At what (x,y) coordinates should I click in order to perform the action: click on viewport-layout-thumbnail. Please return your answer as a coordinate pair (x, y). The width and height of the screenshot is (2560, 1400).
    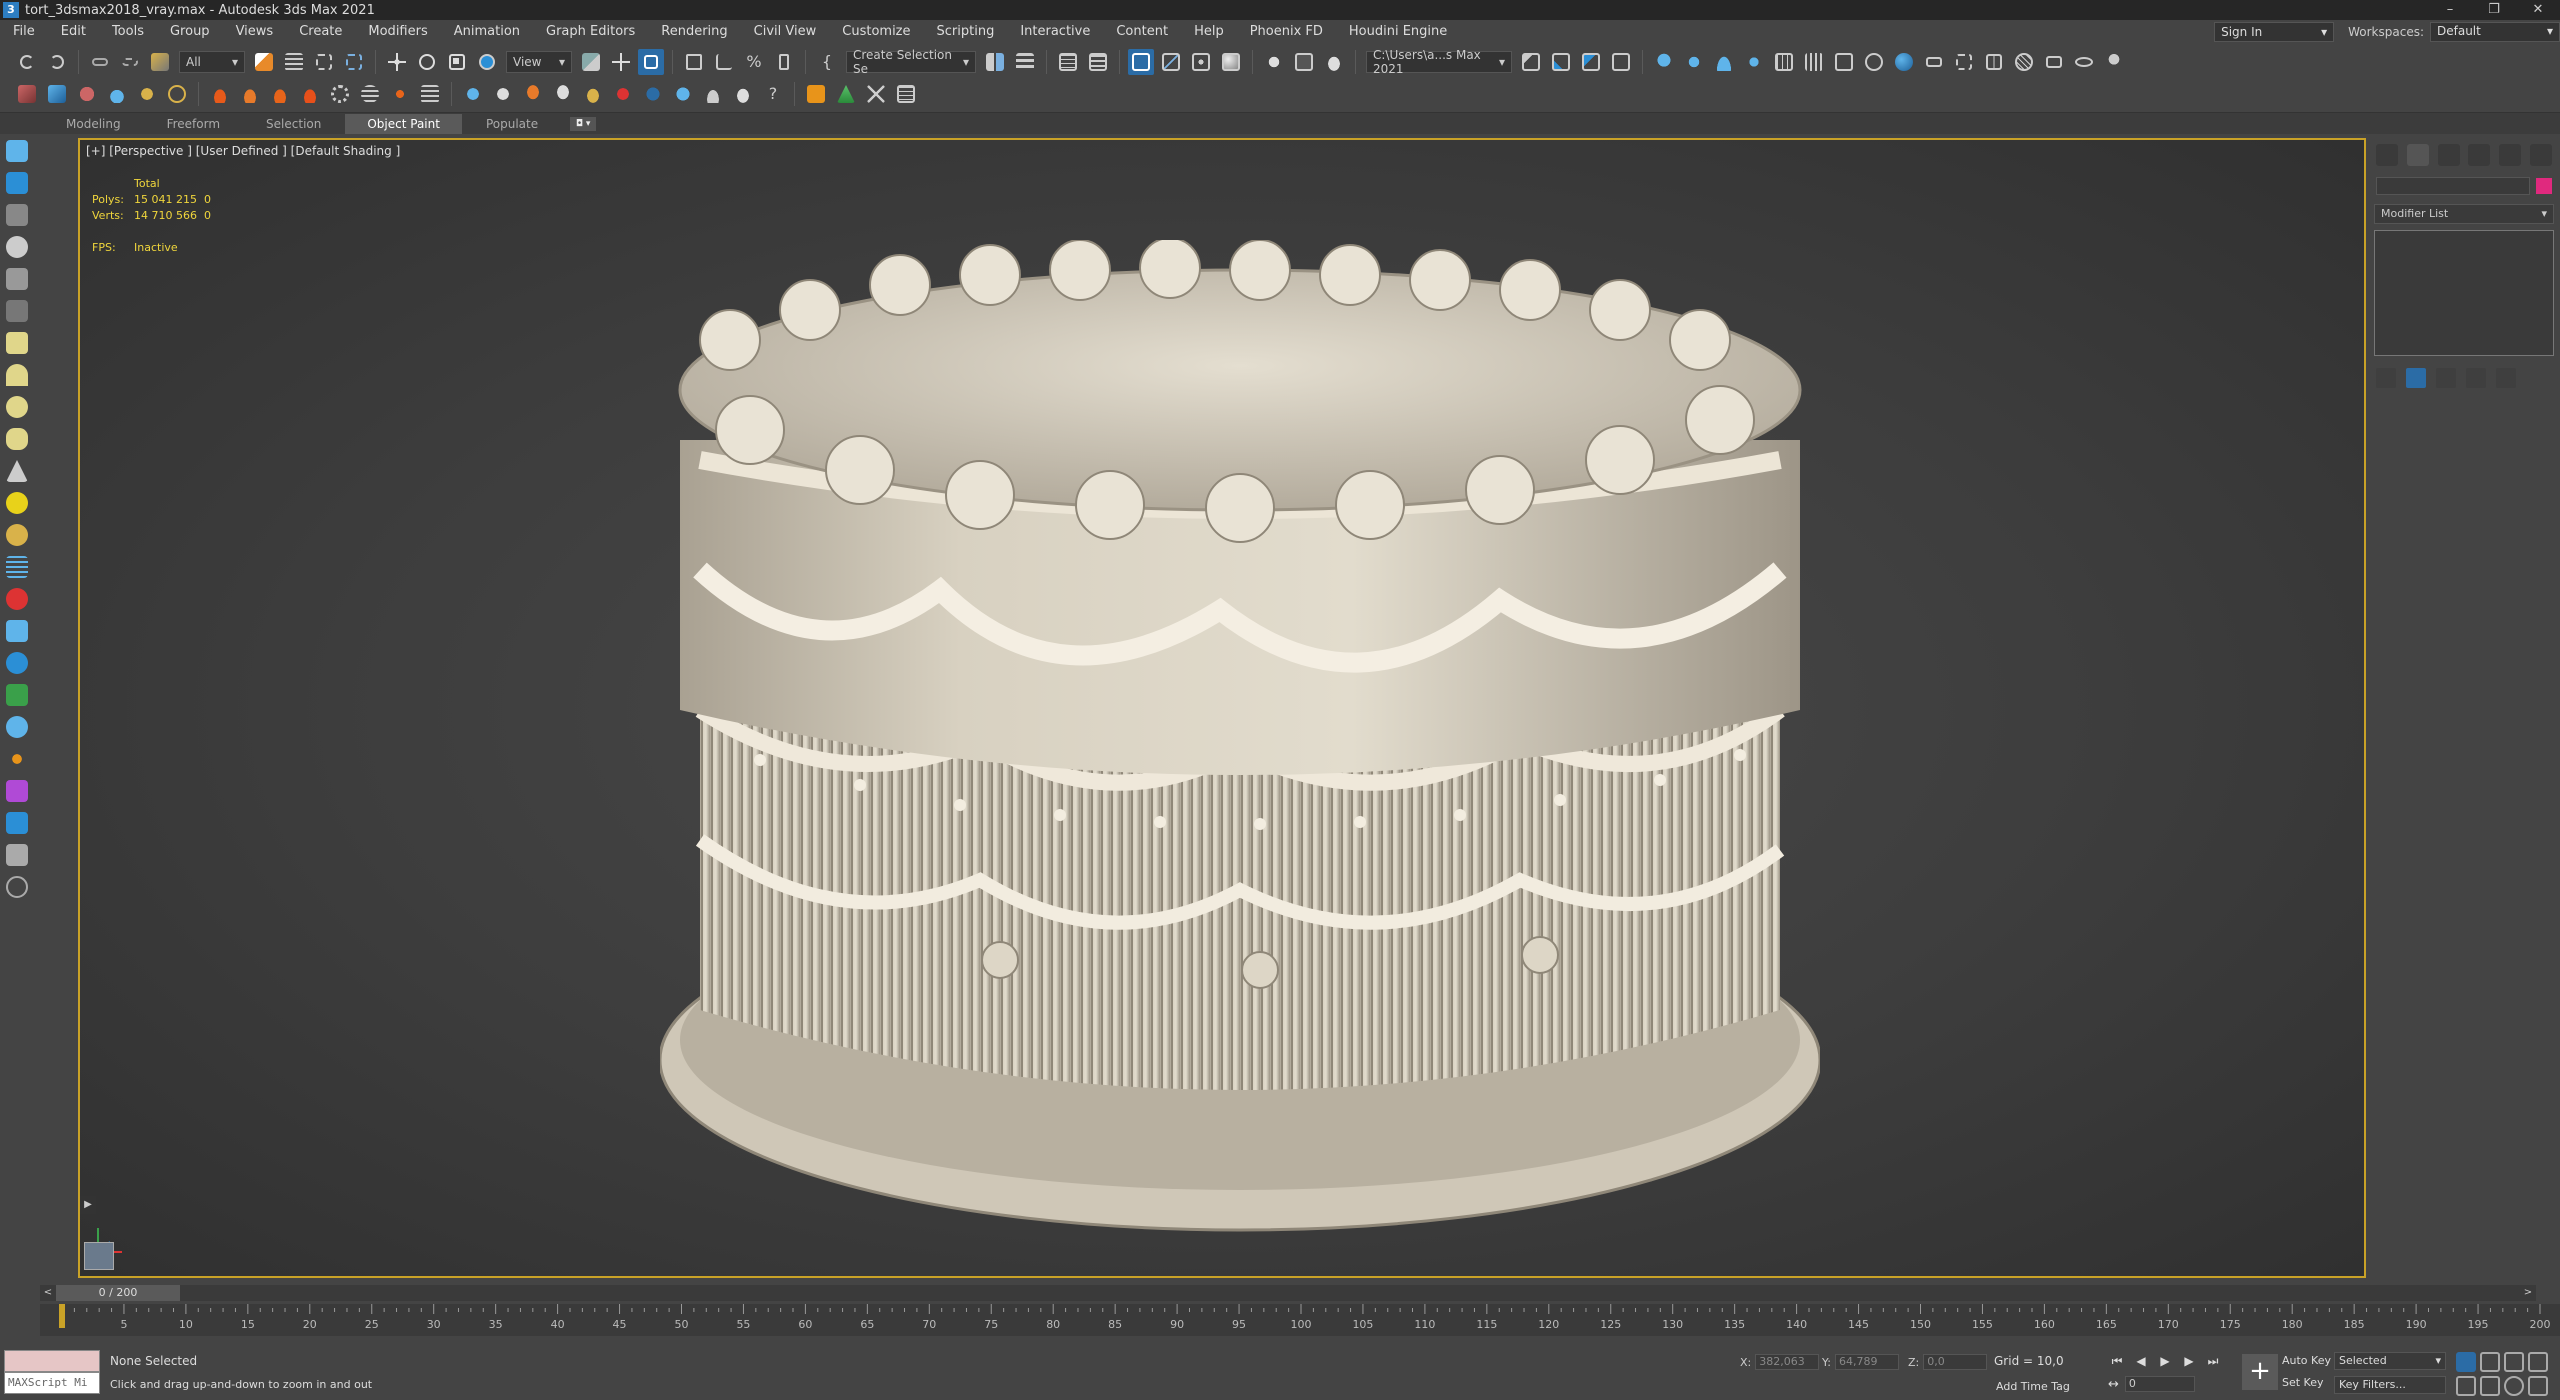
    Looking at the image, I should click on (99, 1256).